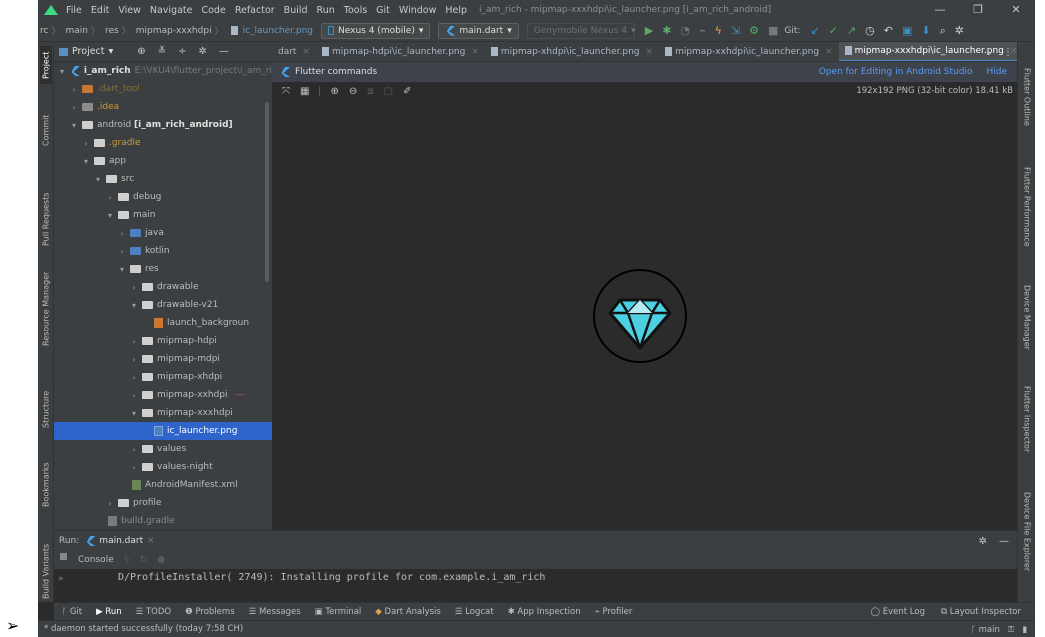 This screenshot has height=637, width=1045. Describe the element at coordinates (544, 612) in the screenshot. I see `bottom-tab-app-inspection: ✱ App Inspection` at that location.